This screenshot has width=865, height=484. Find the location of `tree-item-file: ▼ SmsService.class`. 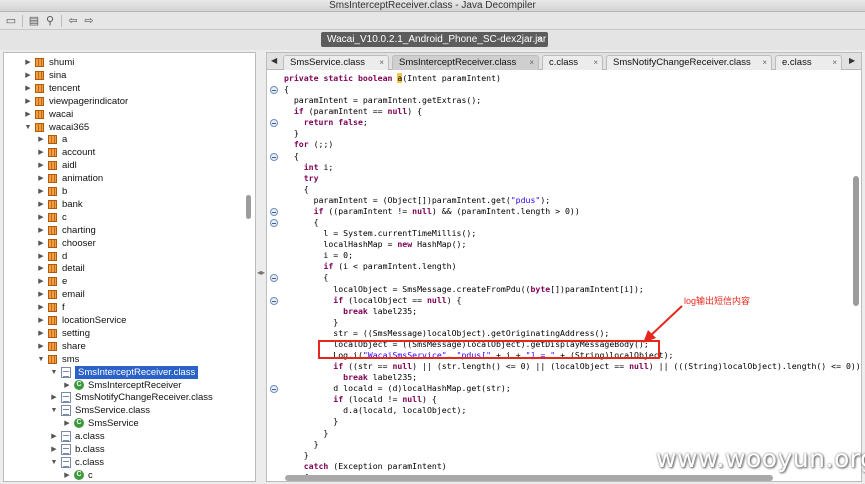

tree-item-file: ▼ SmsService.class is located at coordinates (129, 410).